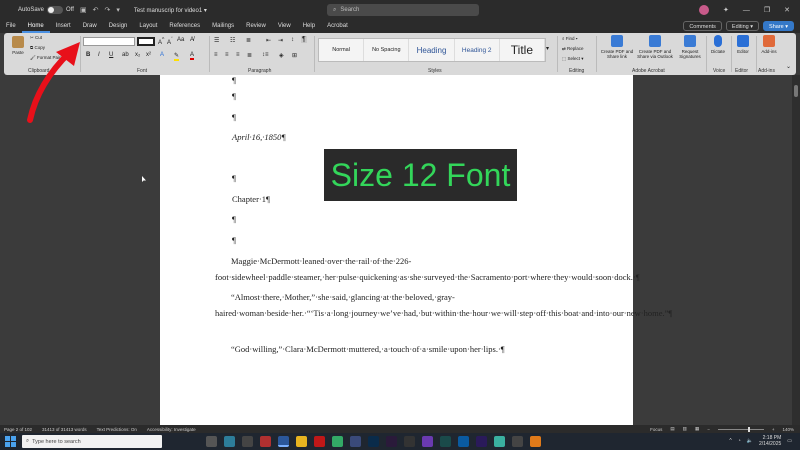 This screenshot has height=450, width=800. What do you see at coordinates (232, 40) in the screenshot?
I see `numbering-icon: ☷` at bounding box center [232, 40].